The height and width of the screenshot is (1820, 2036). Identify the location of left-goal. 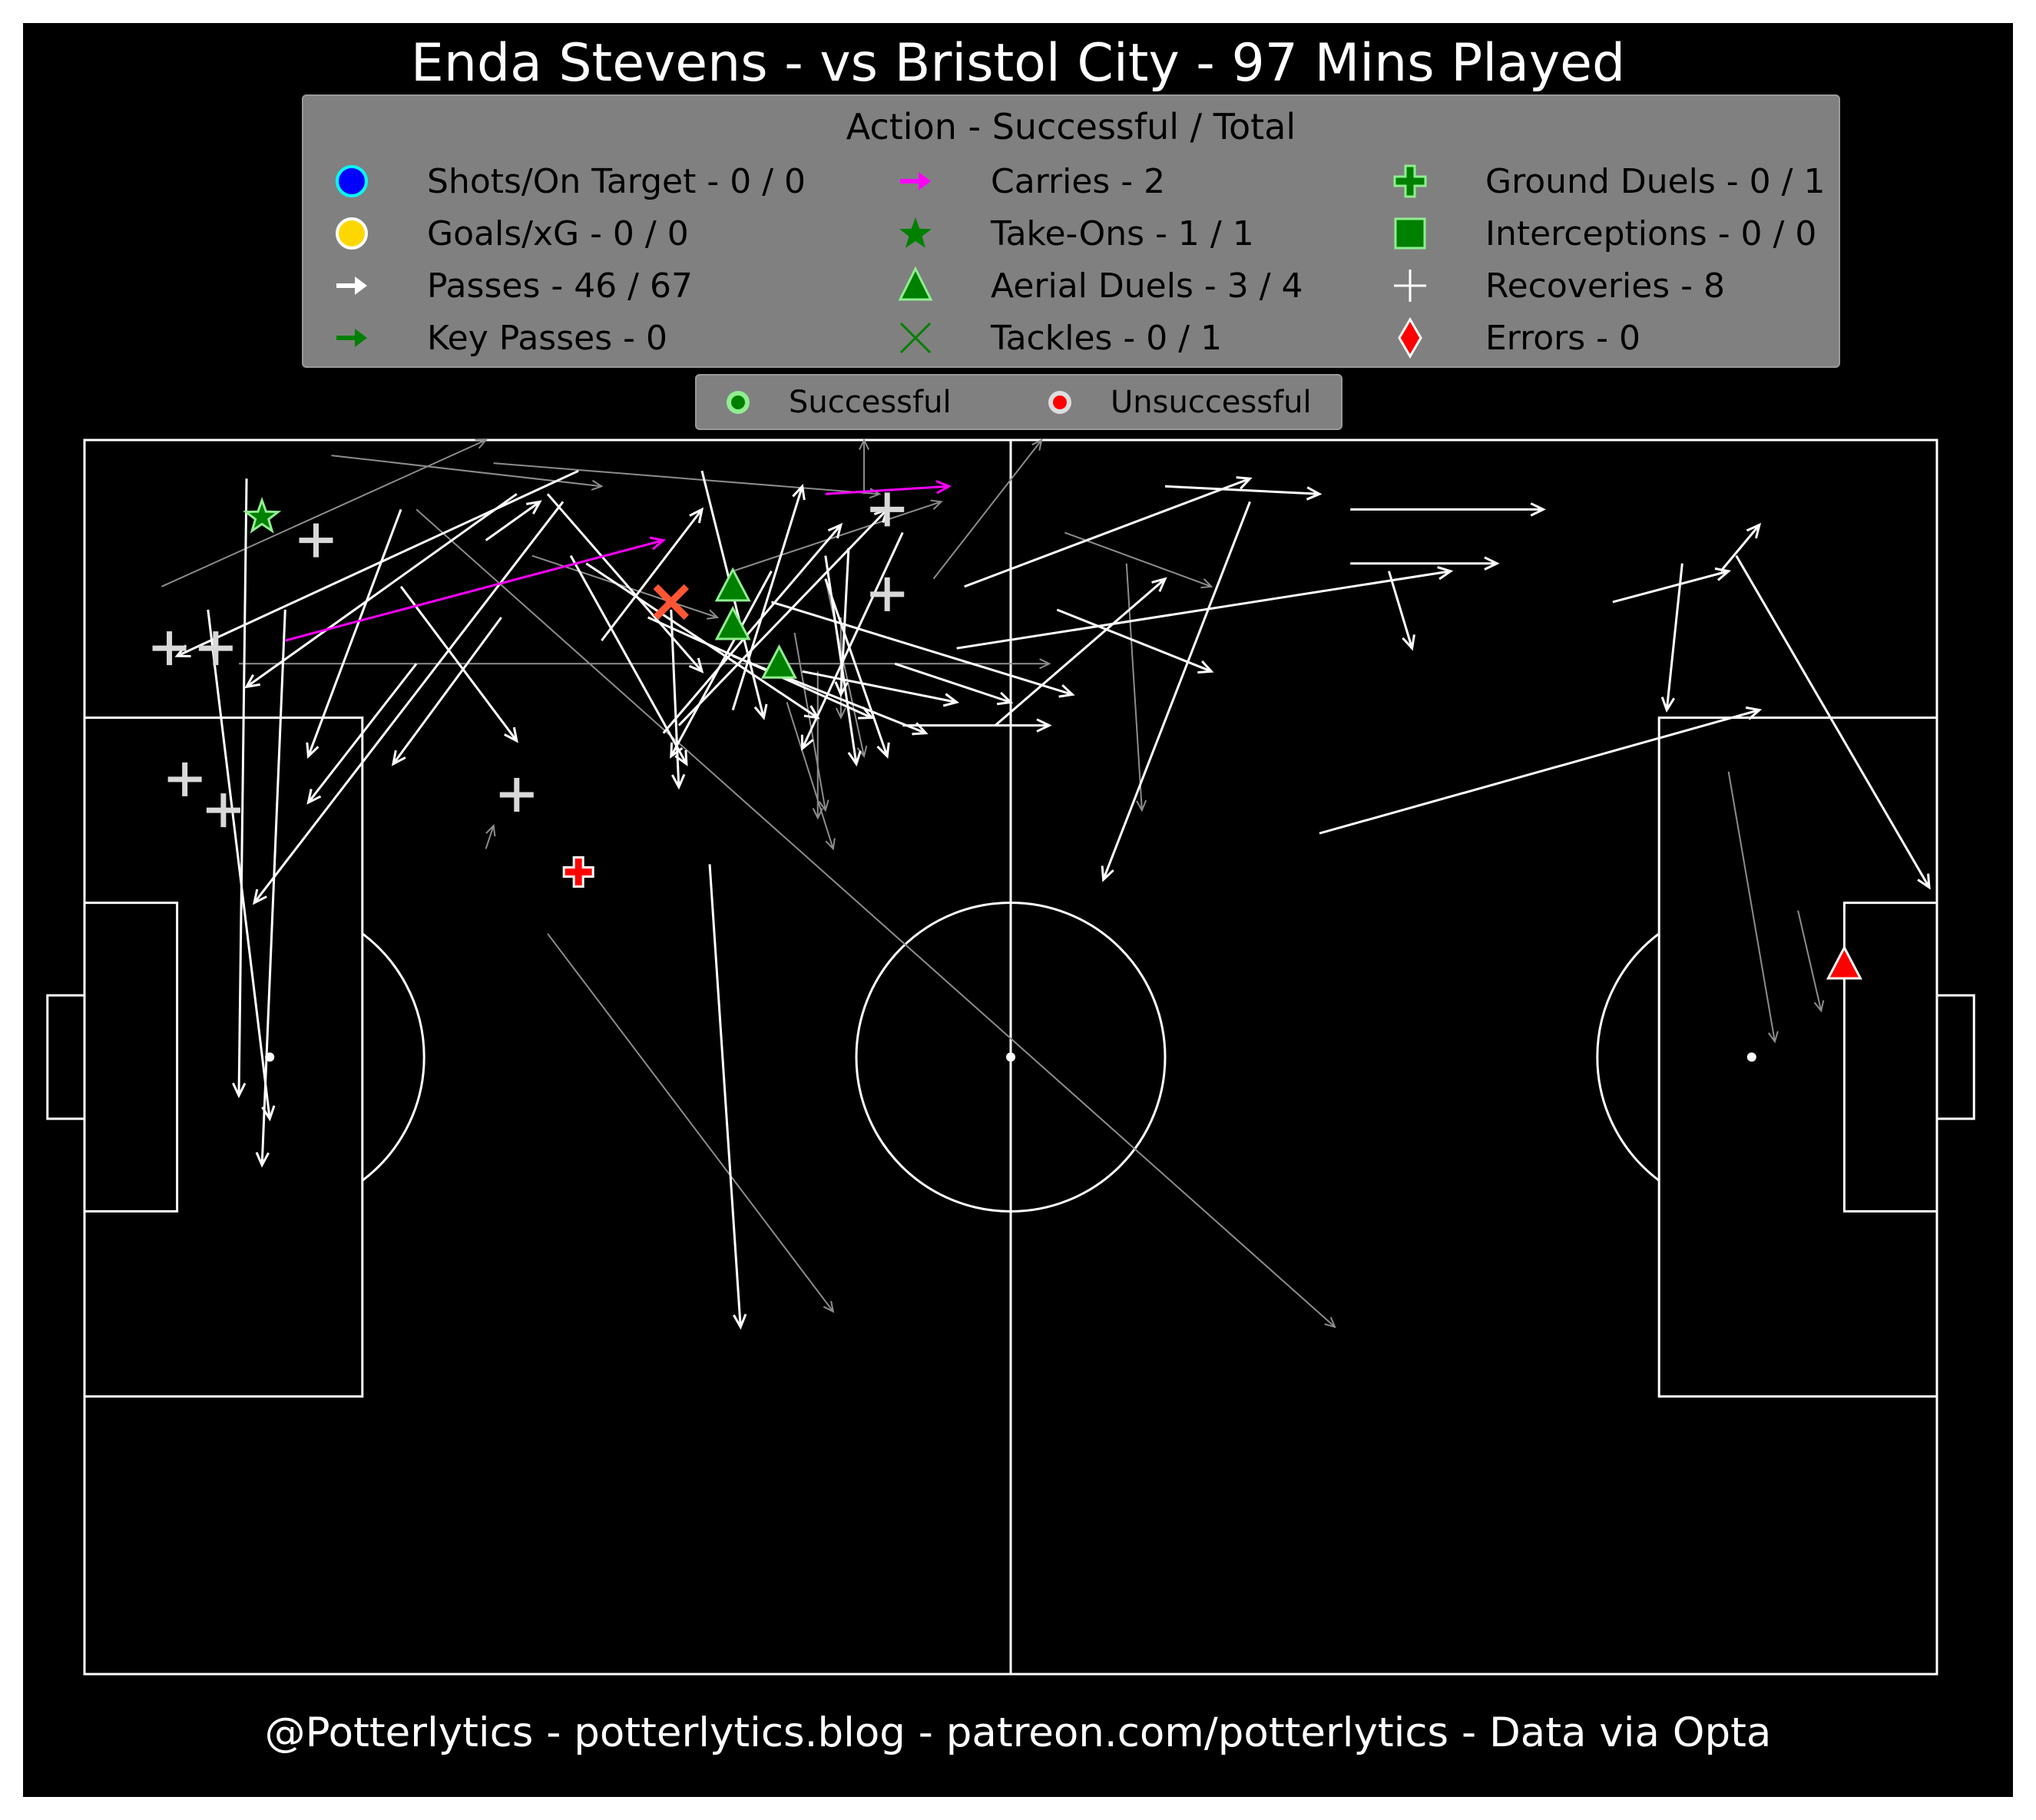
(66, 1057).